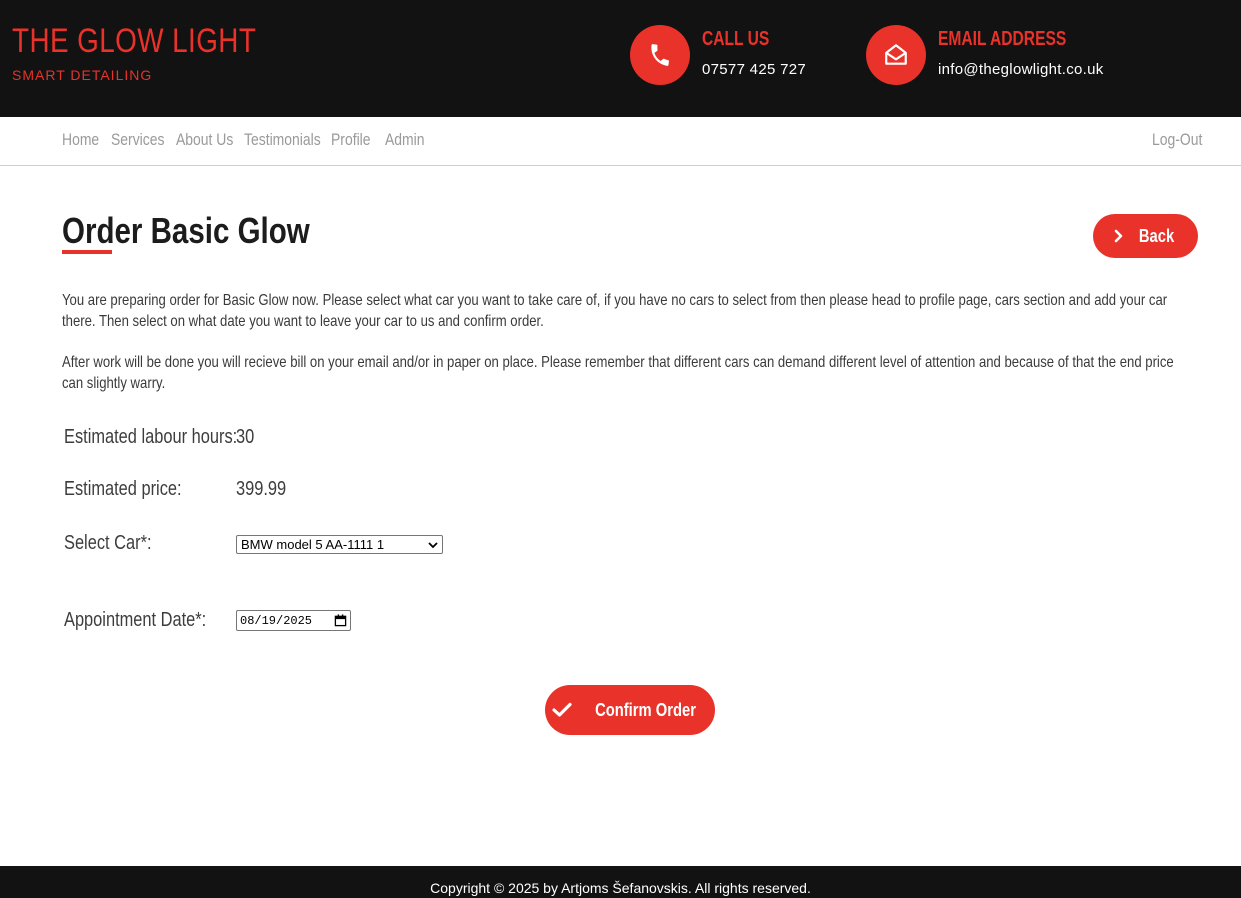 This screenshot has width=1241, height=898. Describe the element at coordinates (1177, 140) in the screenshot. I see `nav-logout: Log-Out` at that location.